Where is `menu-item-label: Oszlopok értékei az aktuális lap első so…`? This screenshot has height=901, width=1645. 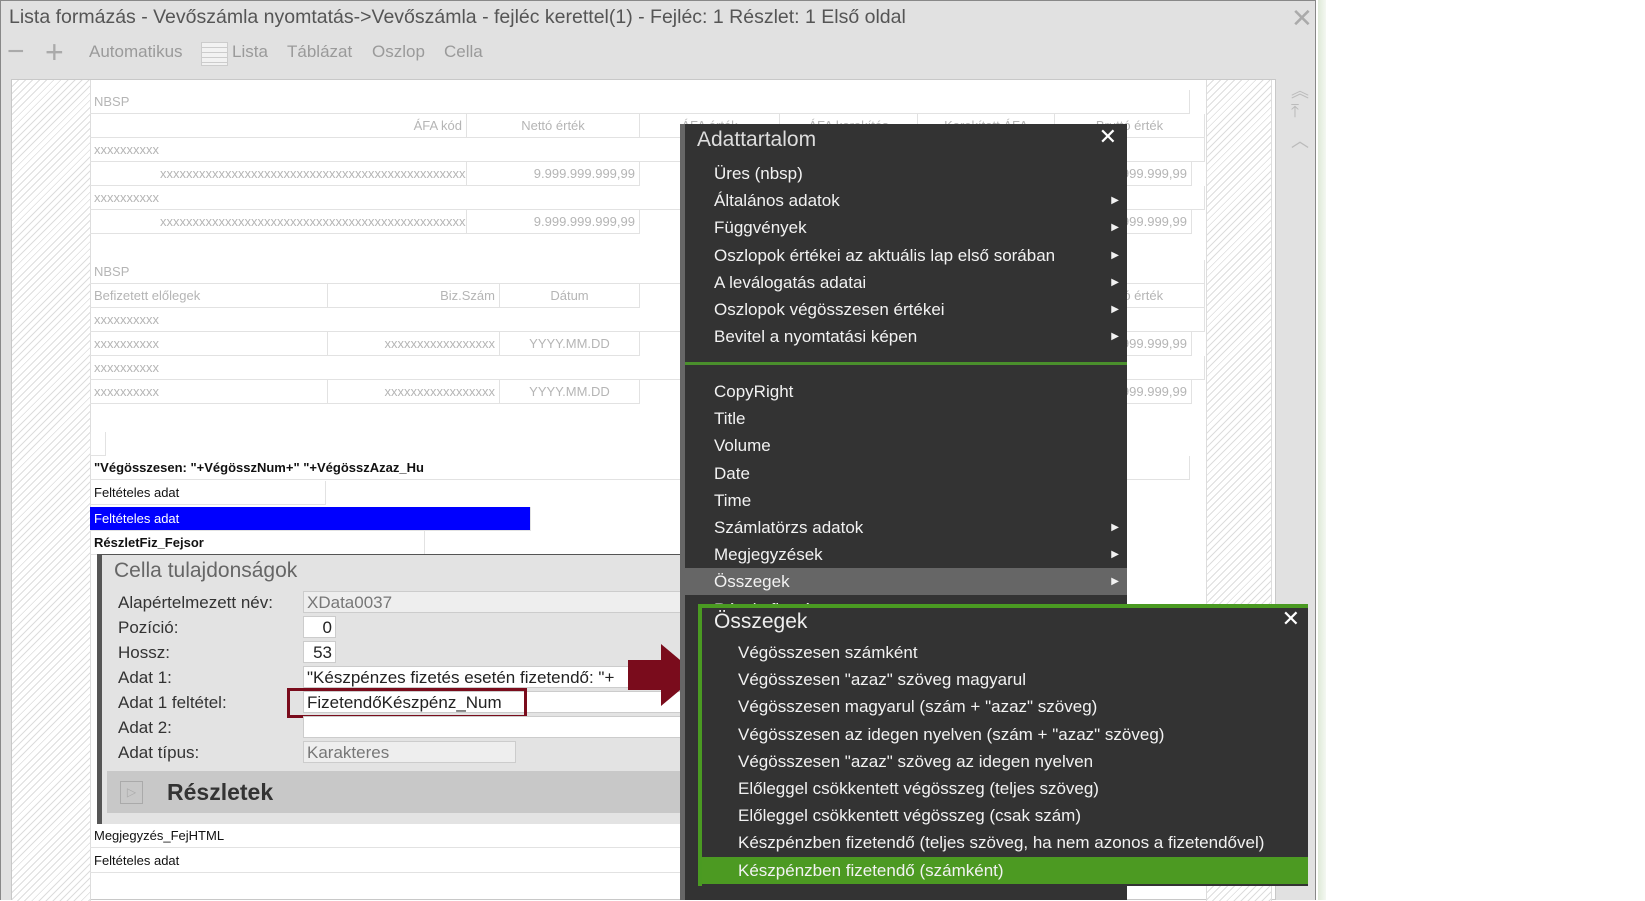 menu-item-label: Oszlopok értékei az aktuális lap első so… is located at coordinates (885, 255).